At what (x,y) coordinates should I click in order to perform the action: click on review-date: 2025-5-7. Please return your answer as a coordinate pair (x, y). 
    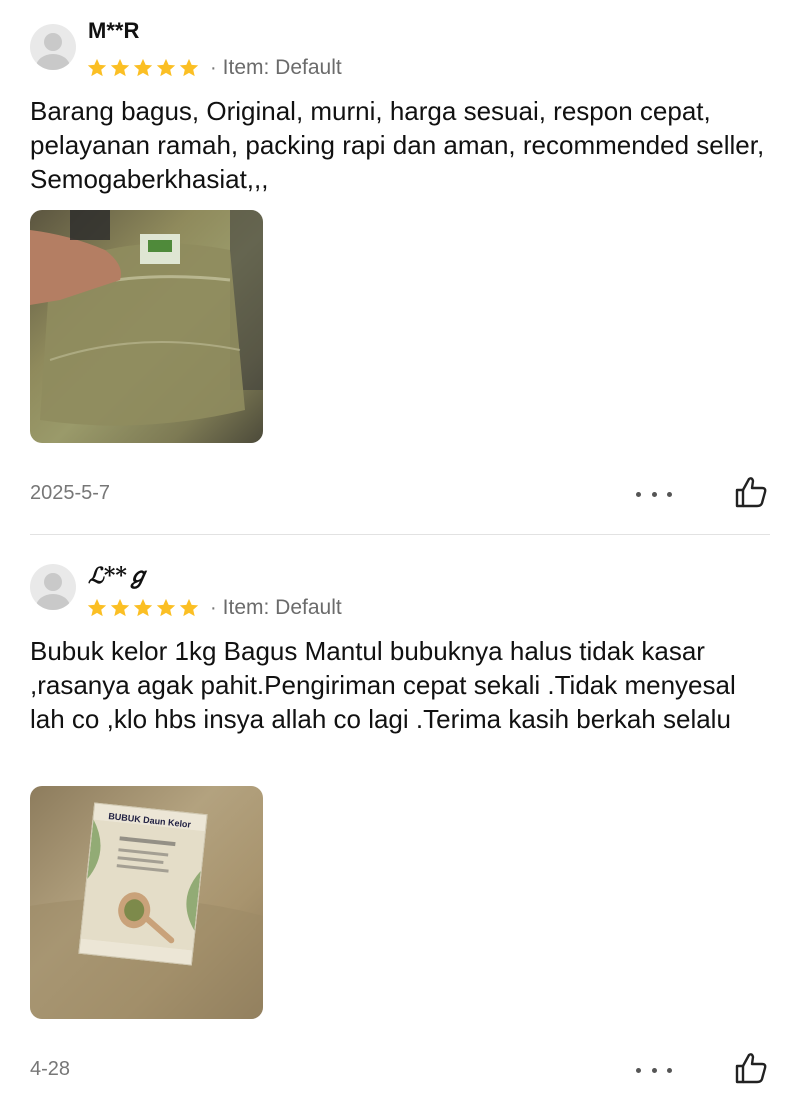
    Looking at the image, I should click on (70, 493).